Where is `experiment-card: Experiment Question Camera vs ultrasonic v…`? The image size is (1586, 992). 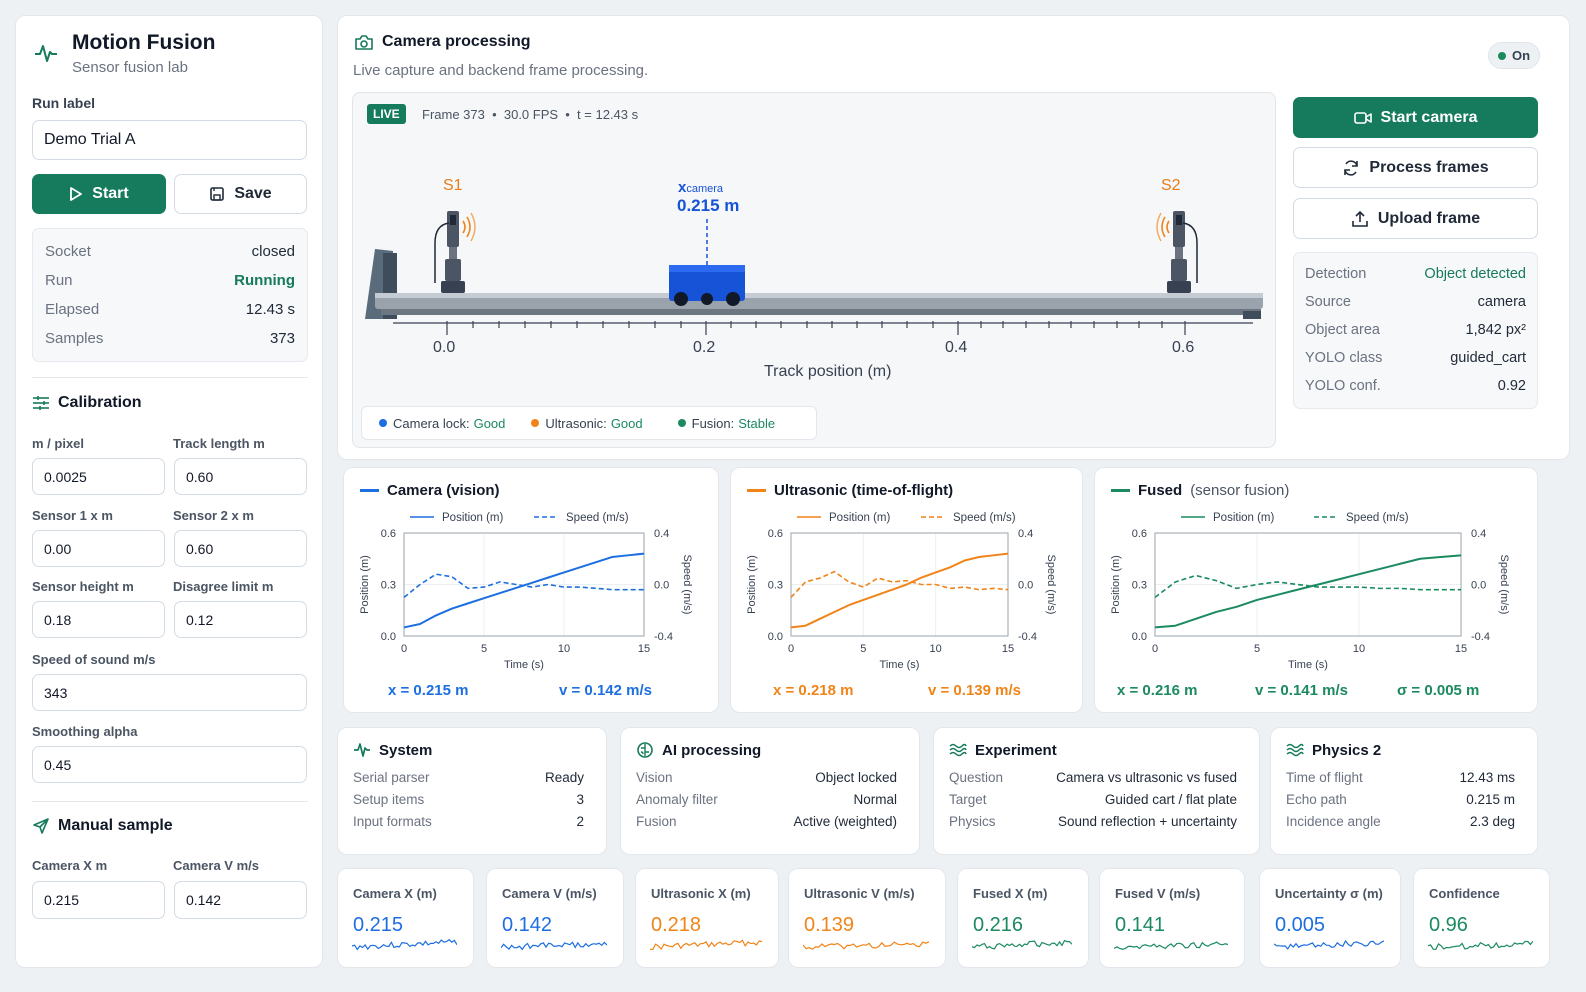 experiment-card: Experiment Question Camera vs ultrasonic v… is located at coordinates (1096, 791).